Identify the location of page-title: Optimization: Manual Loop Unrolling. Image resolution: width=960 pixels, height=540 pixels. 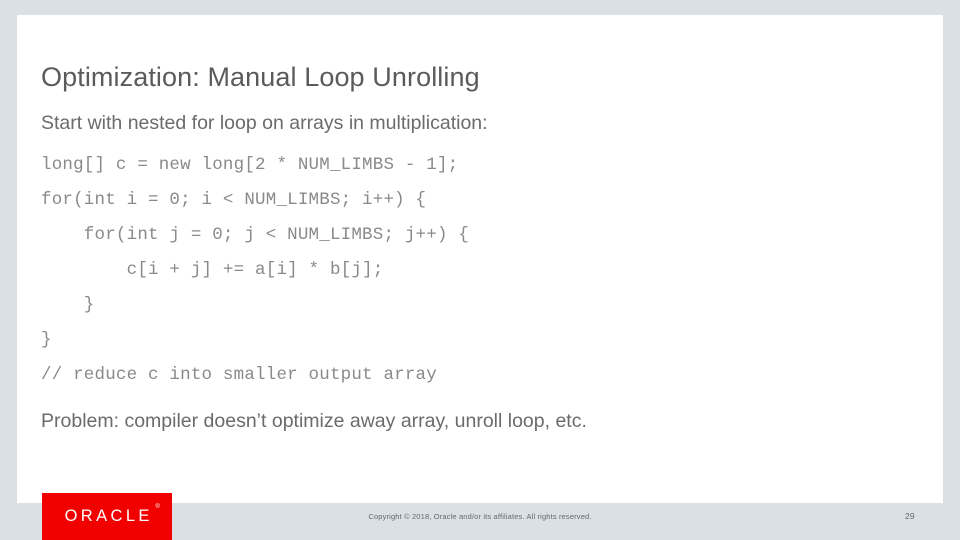
(260, 77).